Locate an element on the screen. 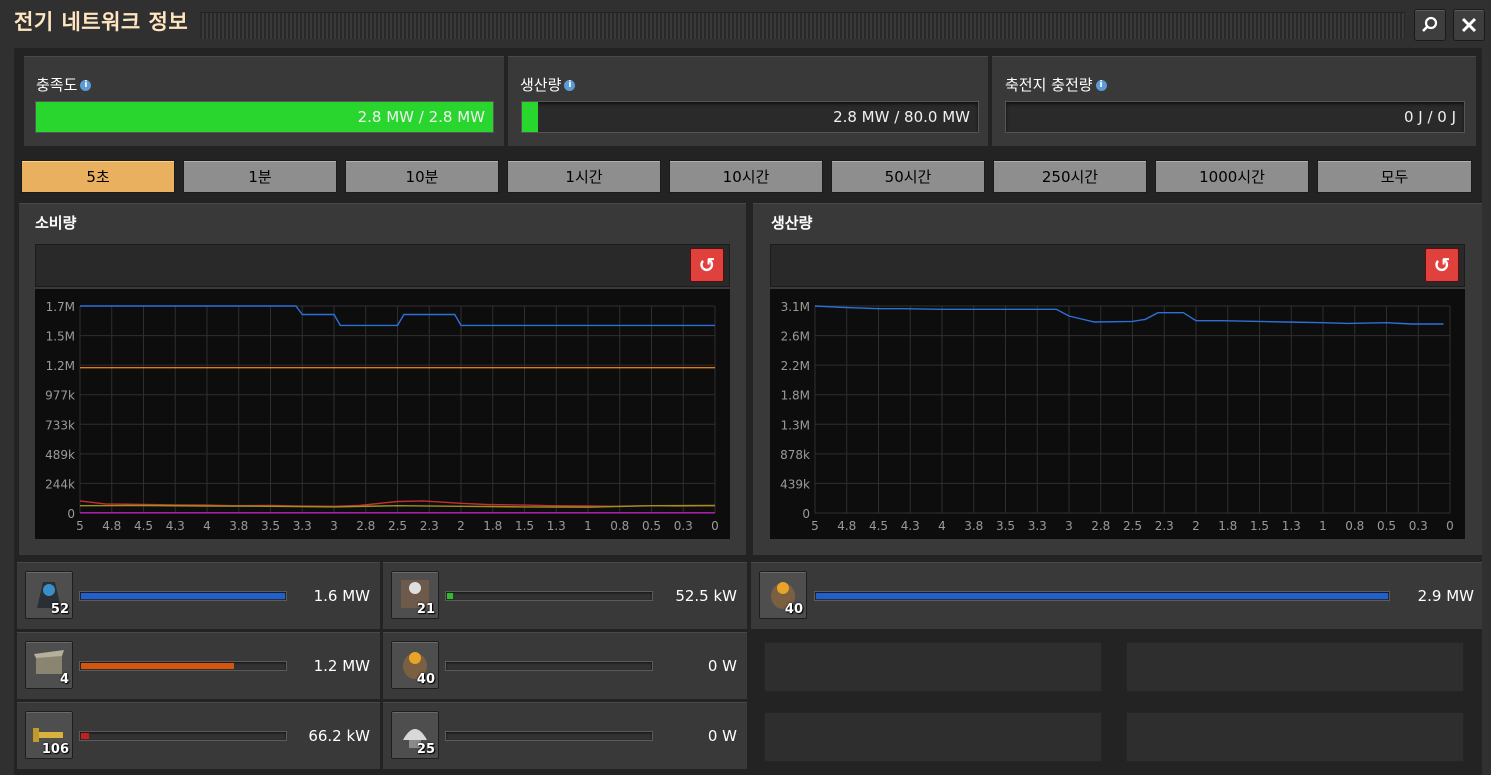  production-x-tick-label: 2.3 is located at coordinates (1164, 526).